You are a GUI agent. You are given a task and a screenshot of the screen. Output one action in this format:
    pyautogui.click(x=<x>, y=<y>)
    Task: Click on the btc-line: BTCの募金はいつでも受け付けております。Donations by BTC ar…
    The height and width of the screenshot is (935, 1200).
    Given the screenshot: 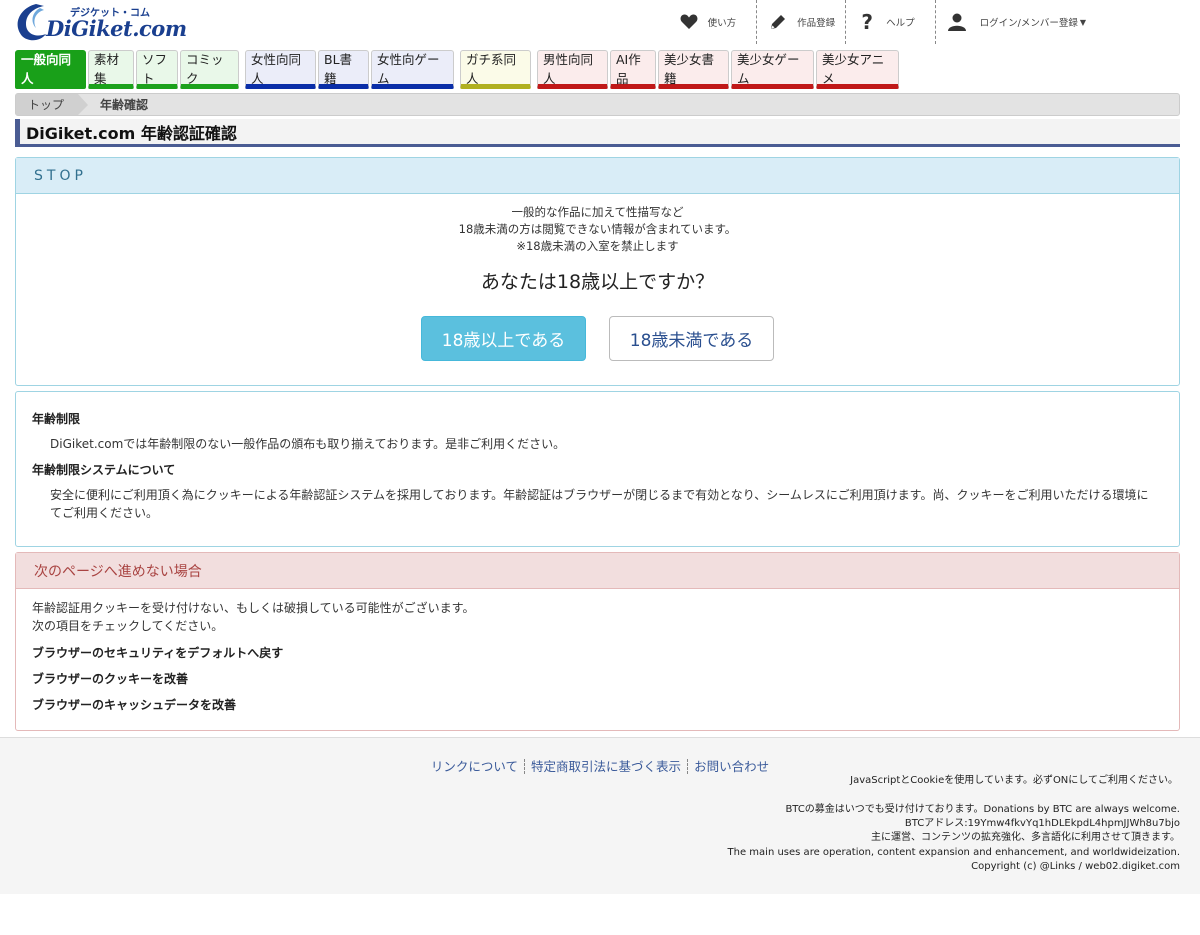 What is the action you would take?
    pyautogui.click(x=982, y=809)
    